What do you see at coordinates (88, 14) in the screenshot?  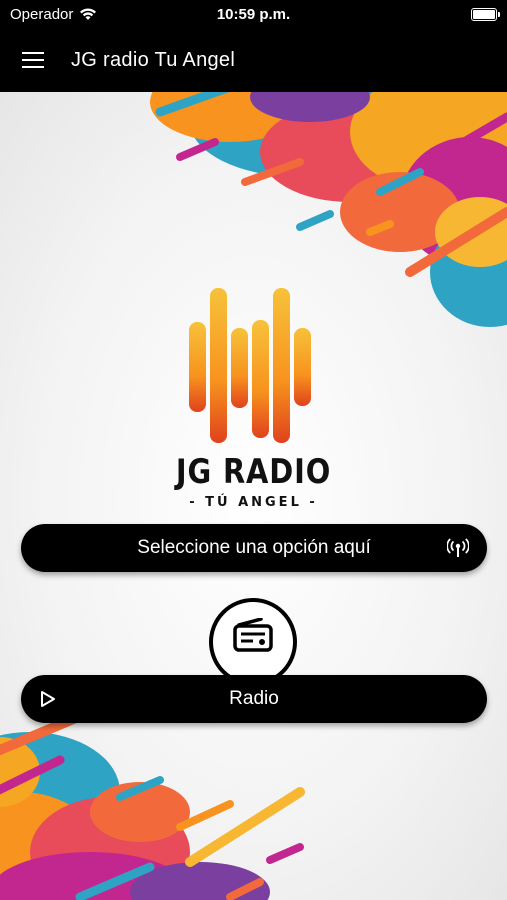 I see `wifi-icon` at bounding box center [88, 14].